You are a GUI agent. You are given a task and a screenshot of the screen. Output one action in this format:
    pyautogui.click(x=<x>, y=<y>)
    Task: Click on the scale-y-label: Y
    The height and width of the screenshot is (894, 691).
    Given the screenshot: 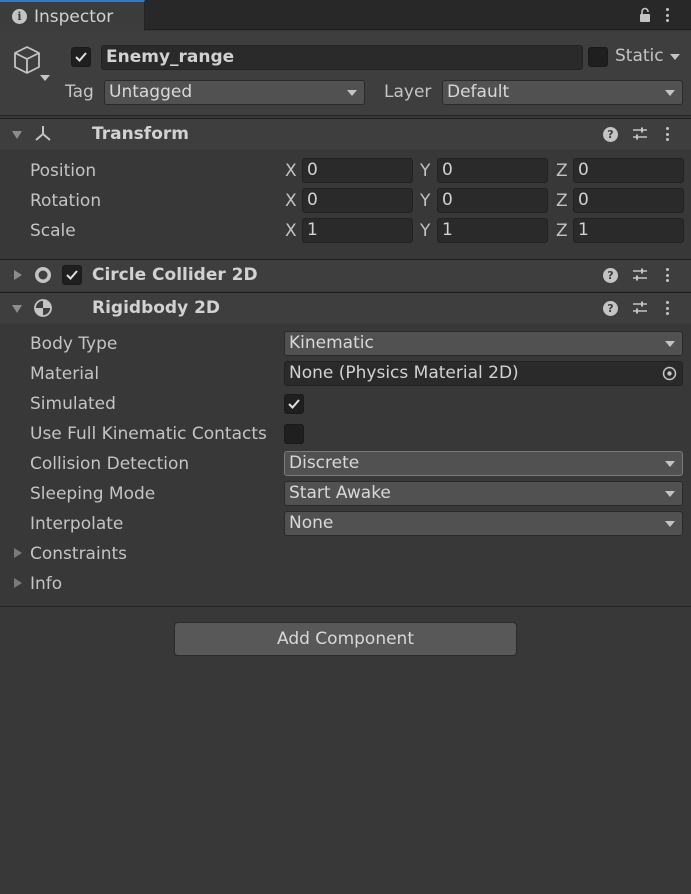 What is the action you would take?
    pyautogui.click(x=425, y=231)
    